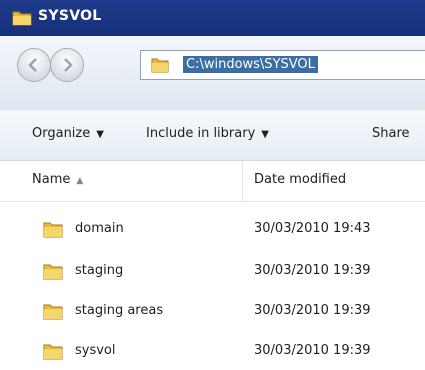 Image resolution: width=425 pixels, height=370 pixels. I want to click on arrow-left-icon, so click(32, 65).